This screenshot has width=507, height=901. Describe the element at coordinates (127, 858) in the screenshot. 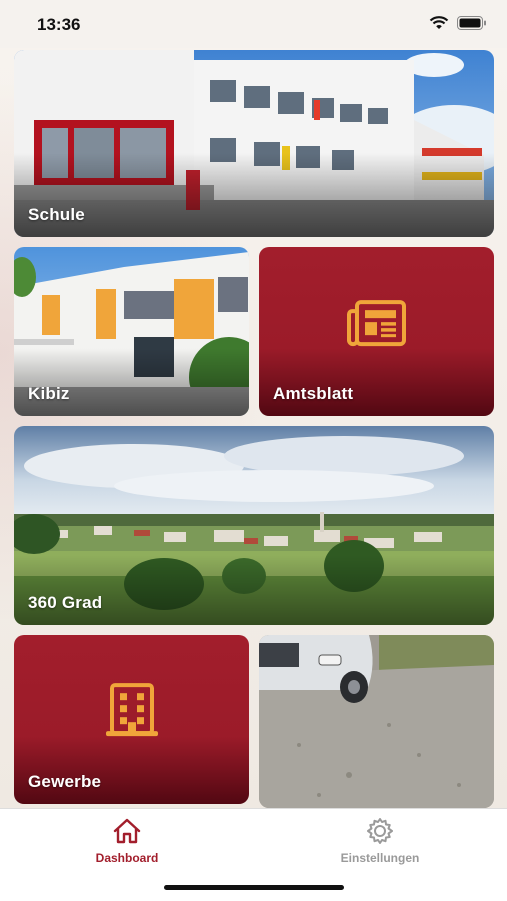

I see `tab-label: Dashboard` at that location.